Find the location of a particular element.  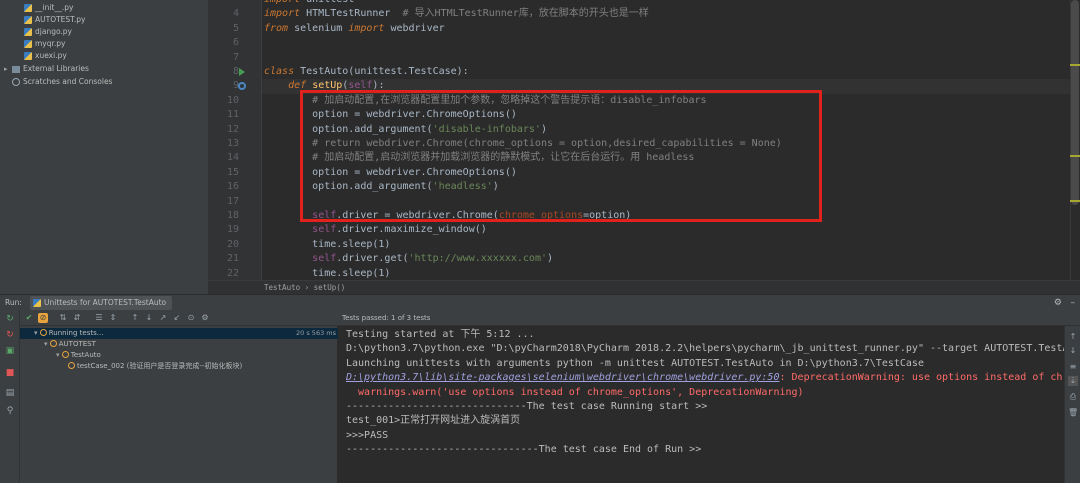

override-gutter-icon is located at coordinates (242, 86).